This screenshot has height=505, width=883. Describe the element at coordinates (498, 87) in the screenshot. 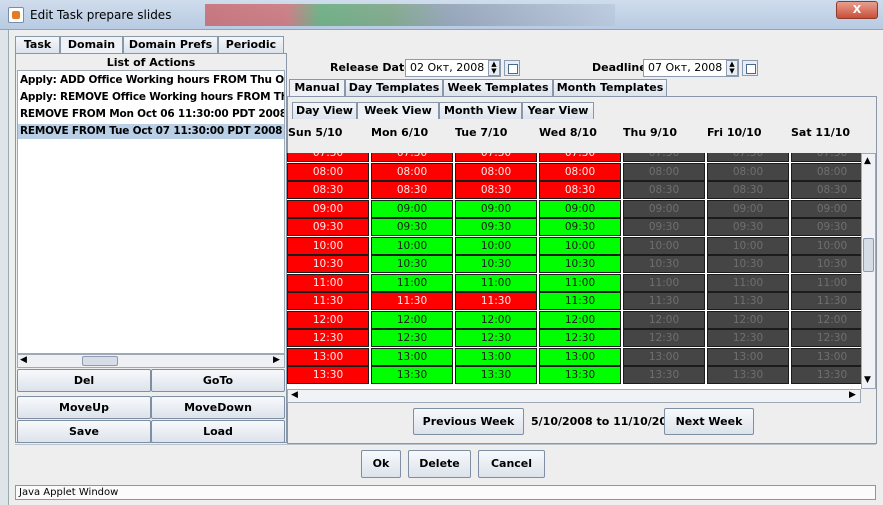

I see `tab-week-templates: Week Templates` at that location.